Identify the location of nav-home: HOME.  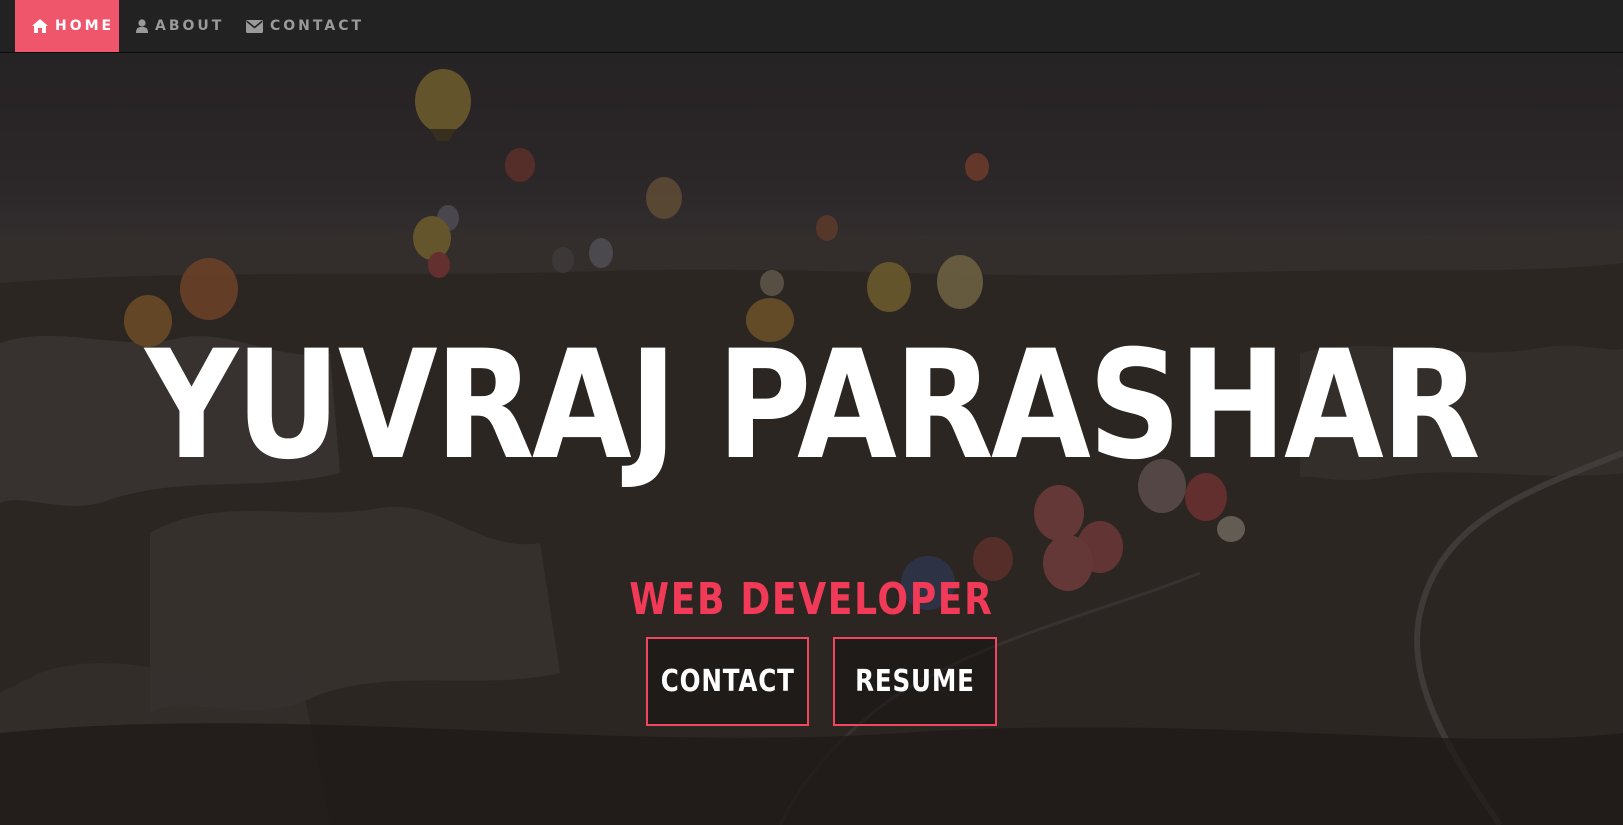
(67, 26).